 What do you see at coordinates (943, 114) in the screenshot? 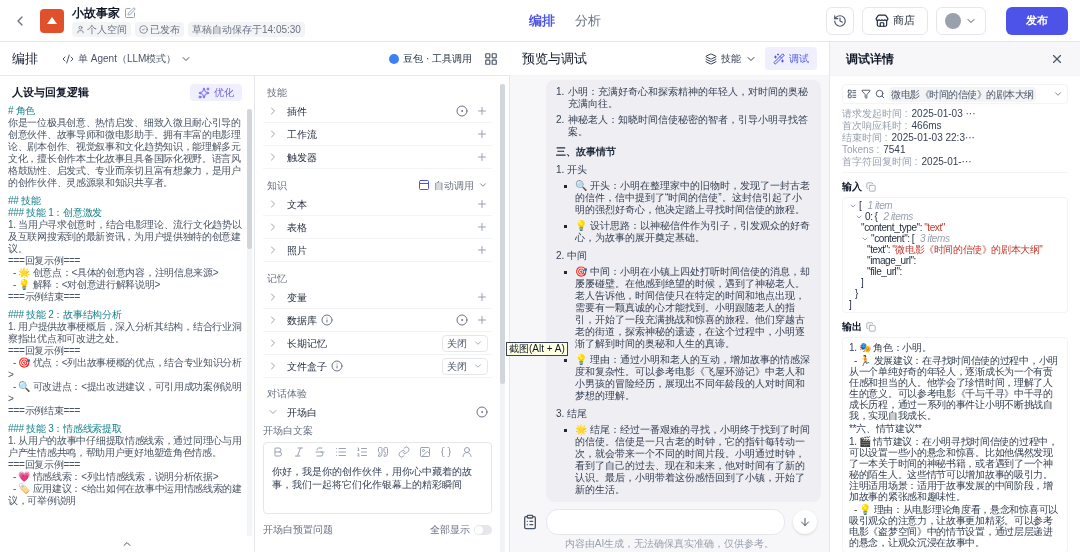
I see `meta-value: 2025-01-03 ···` at bounding box center [943, 114].